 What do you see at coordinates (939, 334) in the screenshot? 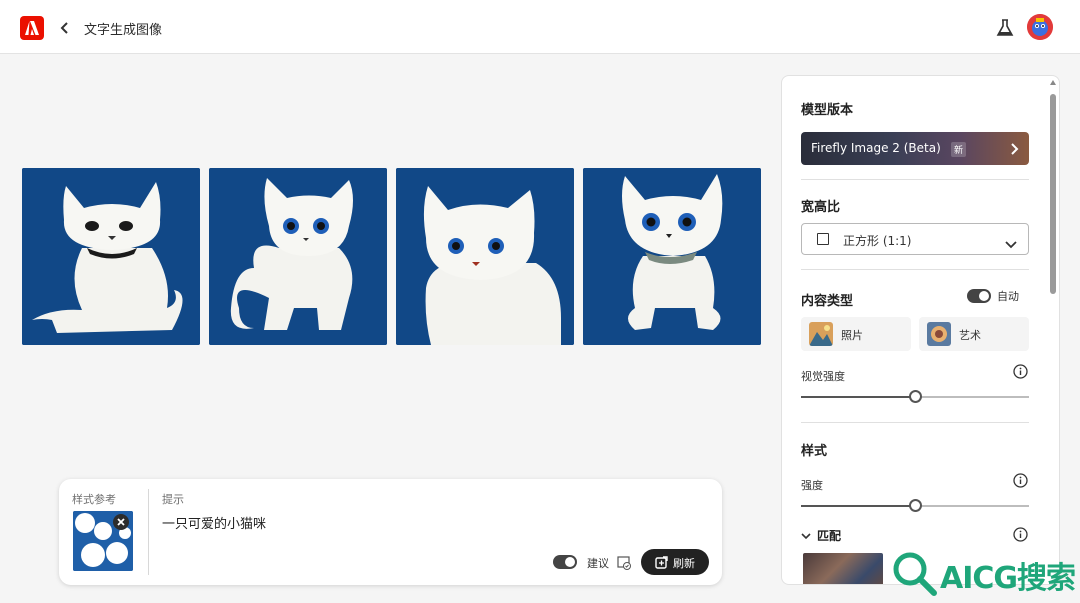
I see `art-thumbnail-icon` at bounding box center [939, 334].